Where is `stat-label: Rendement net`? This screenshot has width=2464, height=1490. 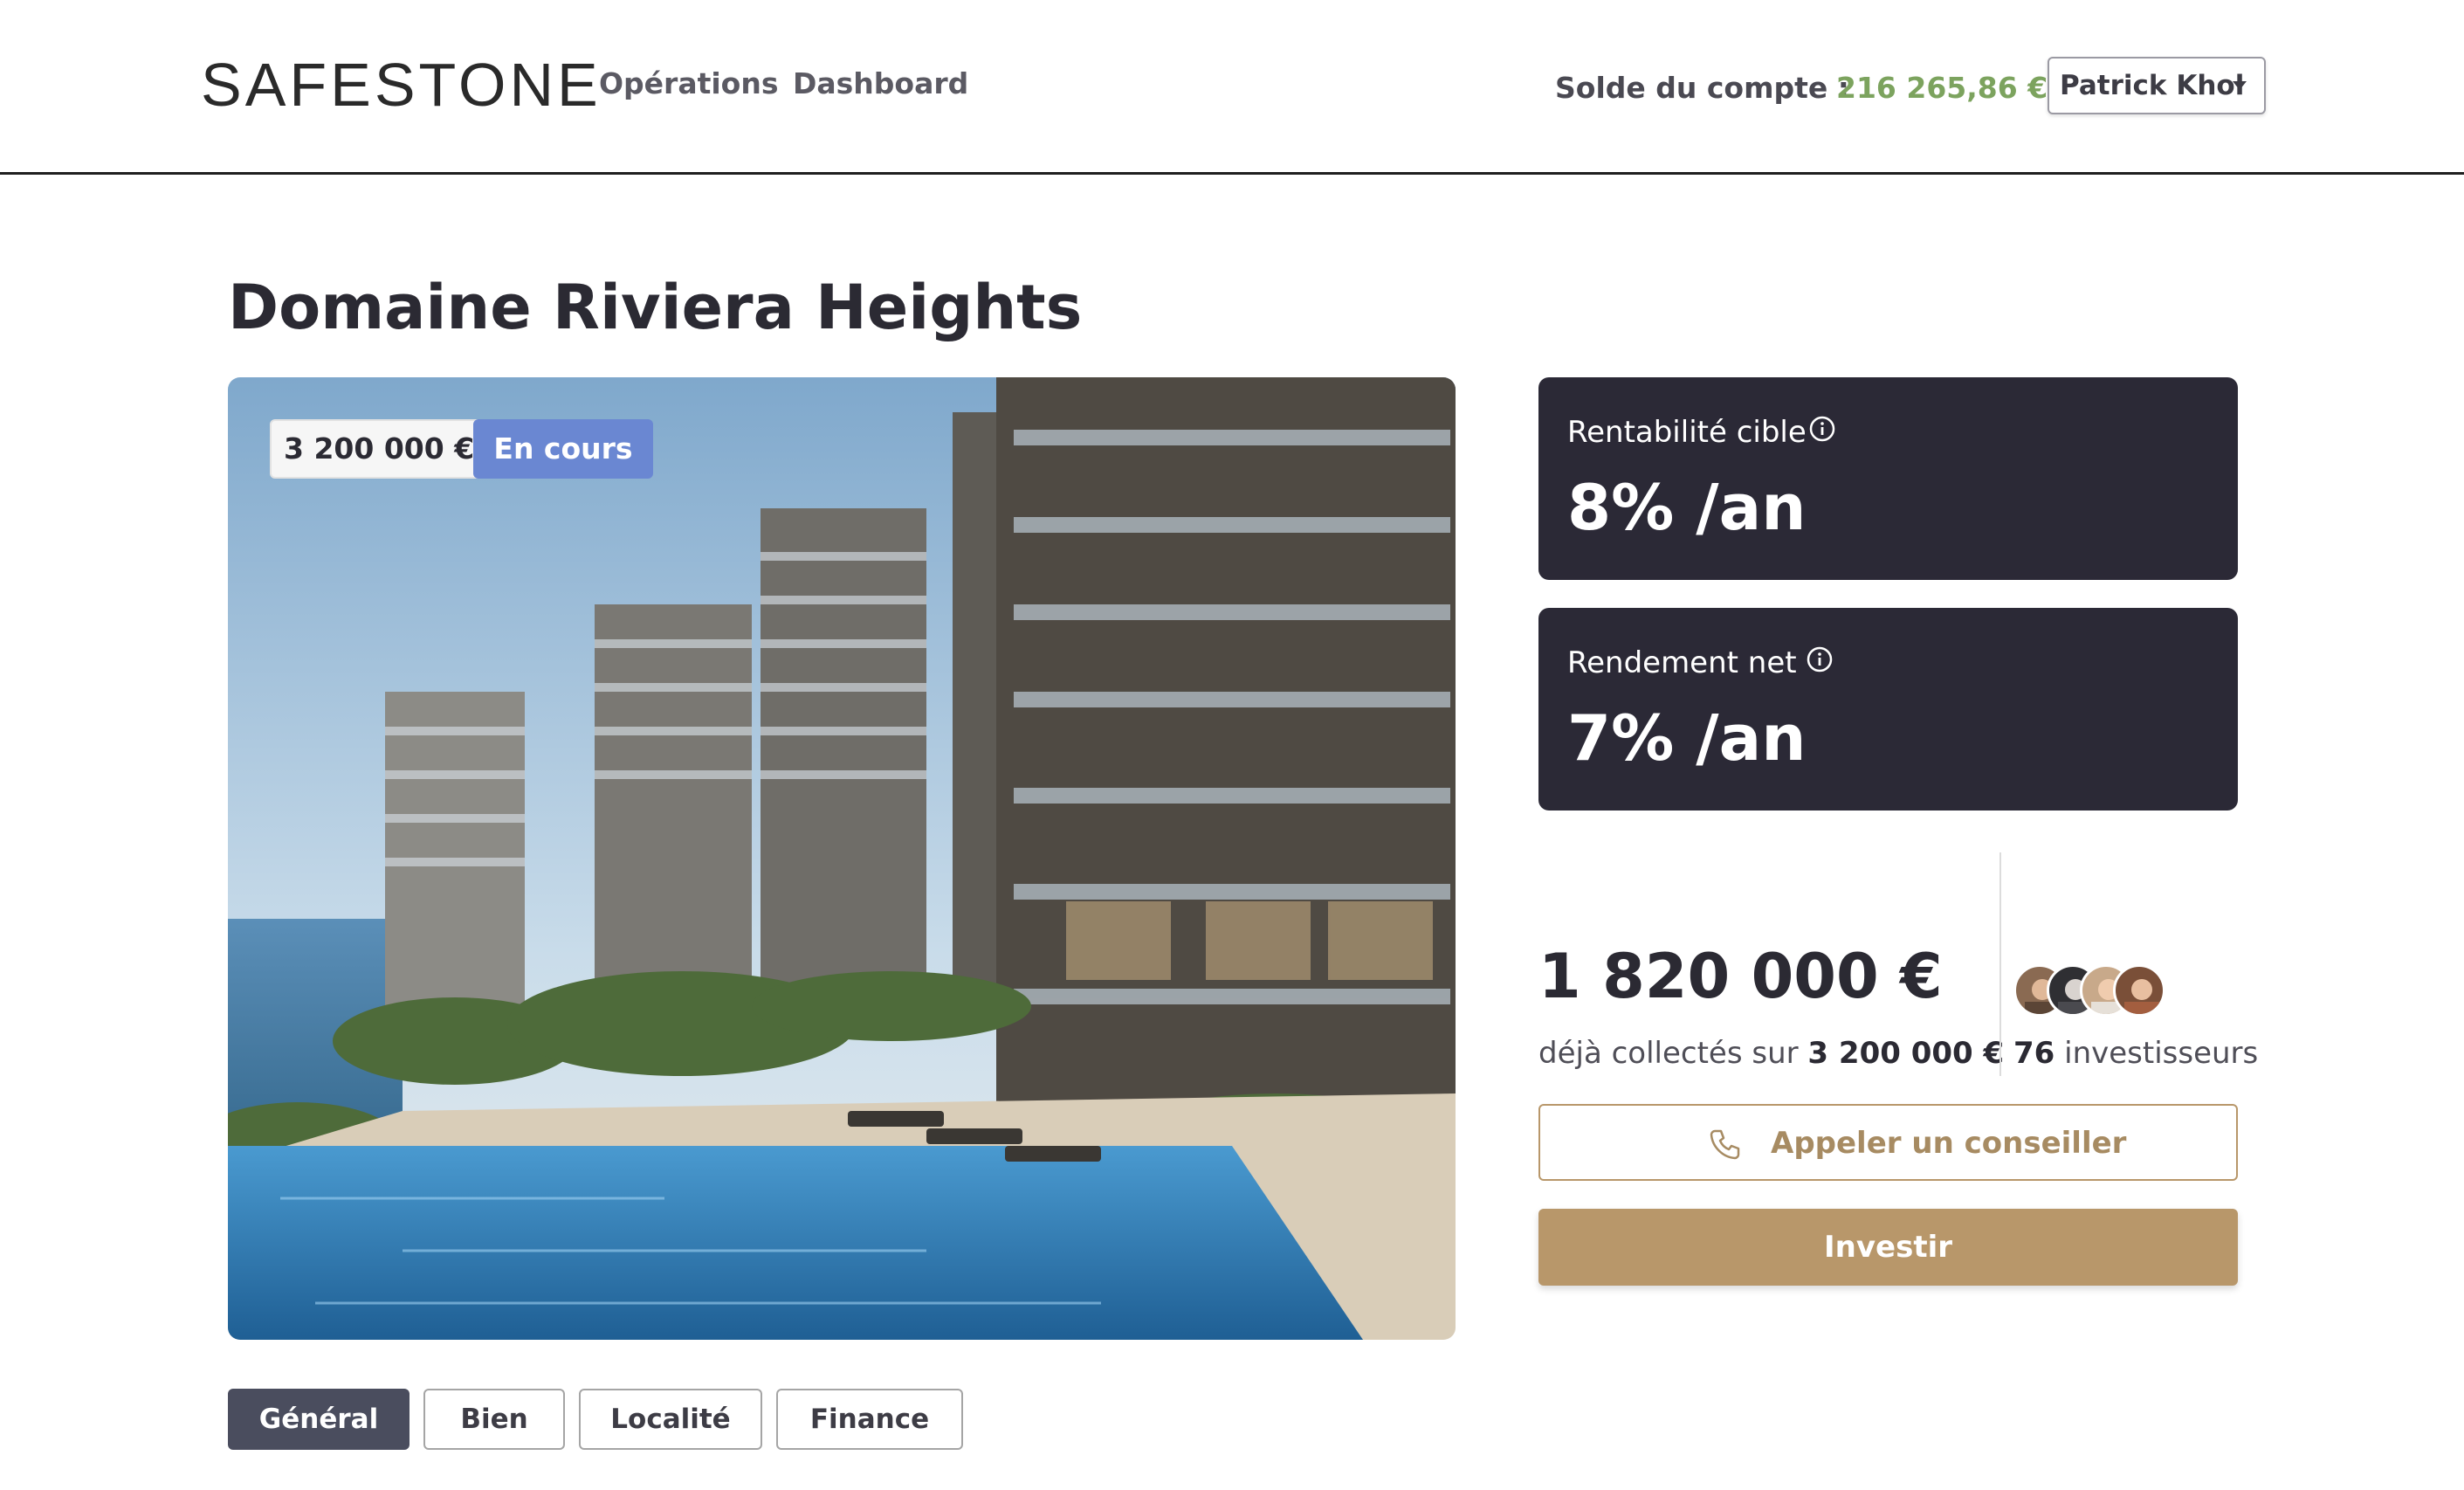
stat-label: Rendement net is located at coordinates (1682, 662).